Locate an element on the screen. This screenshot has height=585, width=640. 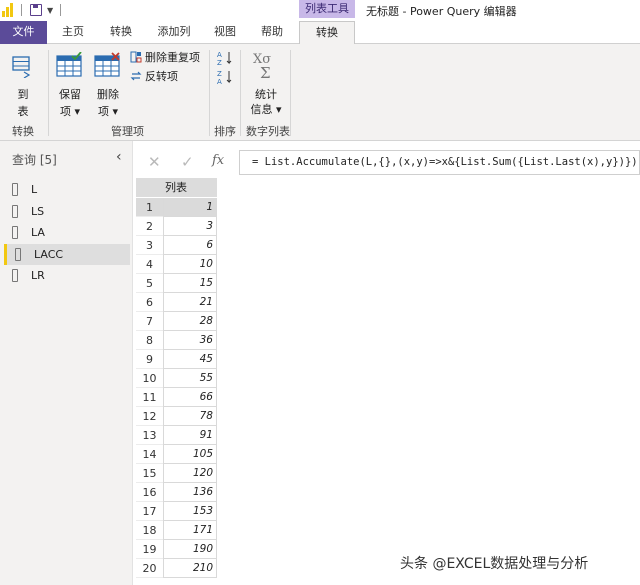
row-number: 17 is located at coordinates (149, 511).